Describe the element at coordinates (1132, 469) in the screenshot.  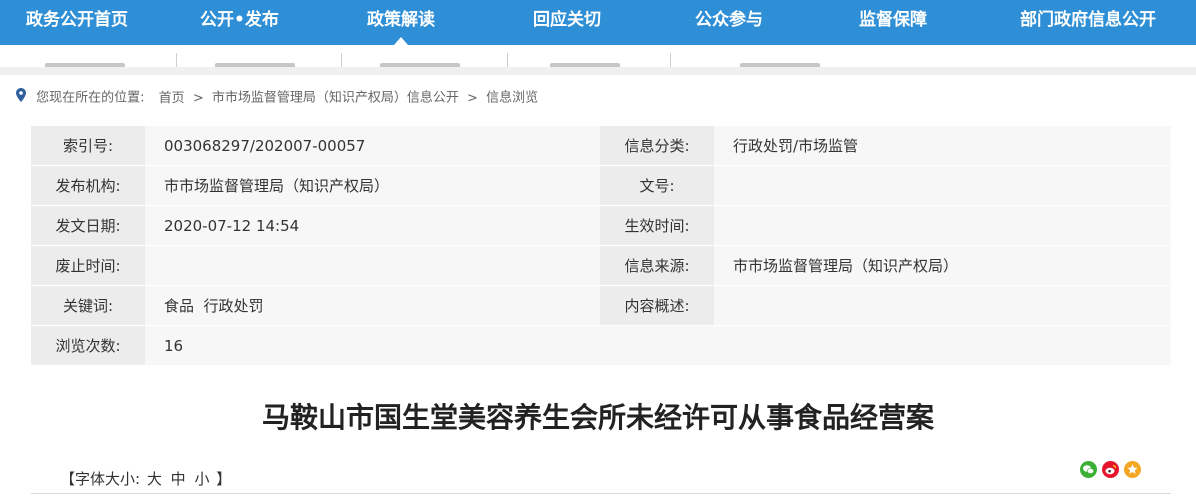
I see `favorite-icon` at that location.